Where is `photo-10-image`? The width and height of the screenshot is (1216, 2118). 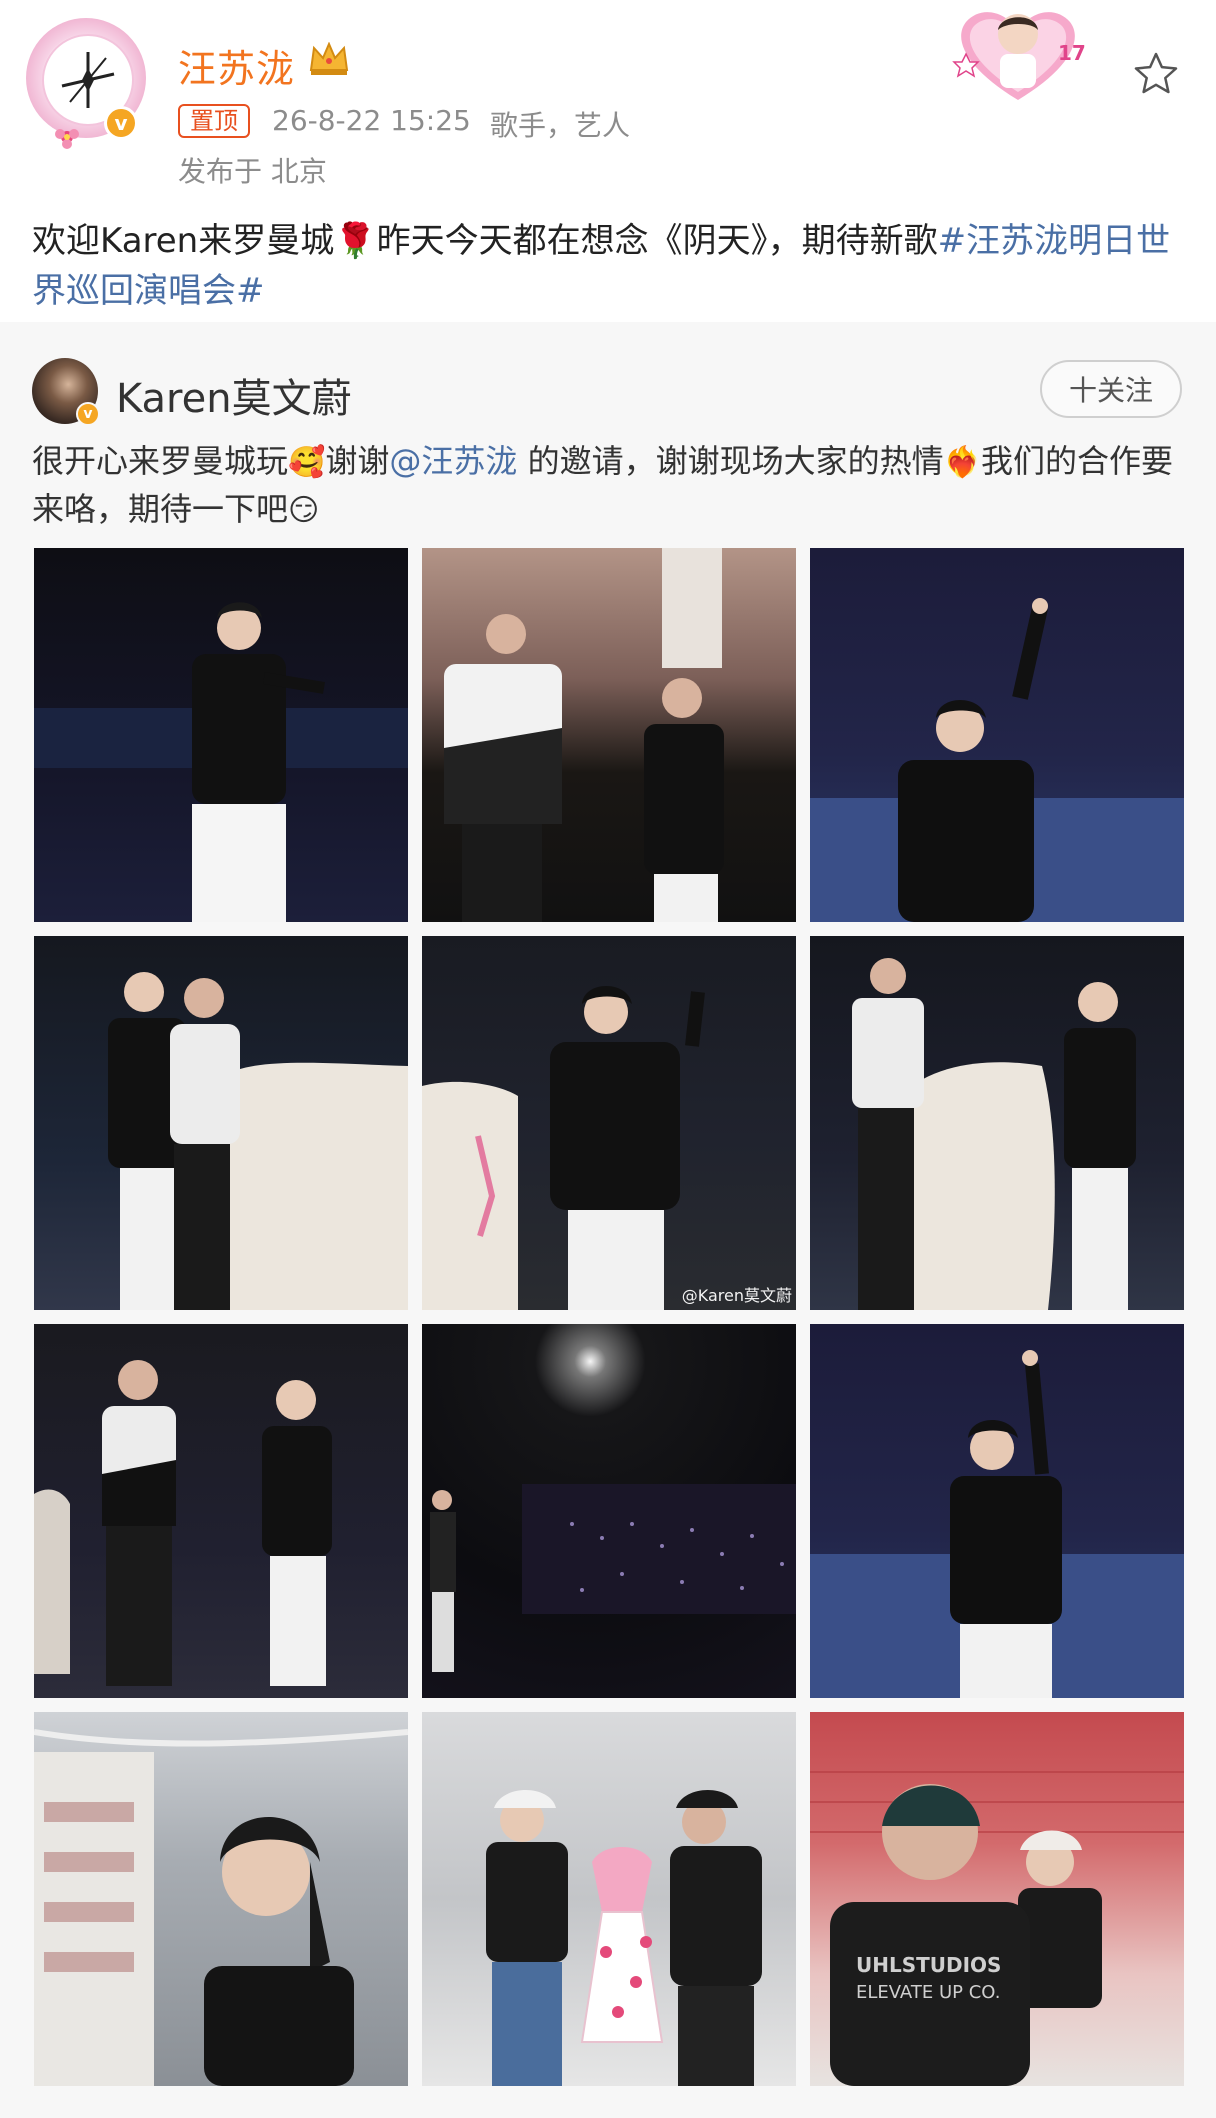
photo-10-image is located at coordinates (221, 1907).